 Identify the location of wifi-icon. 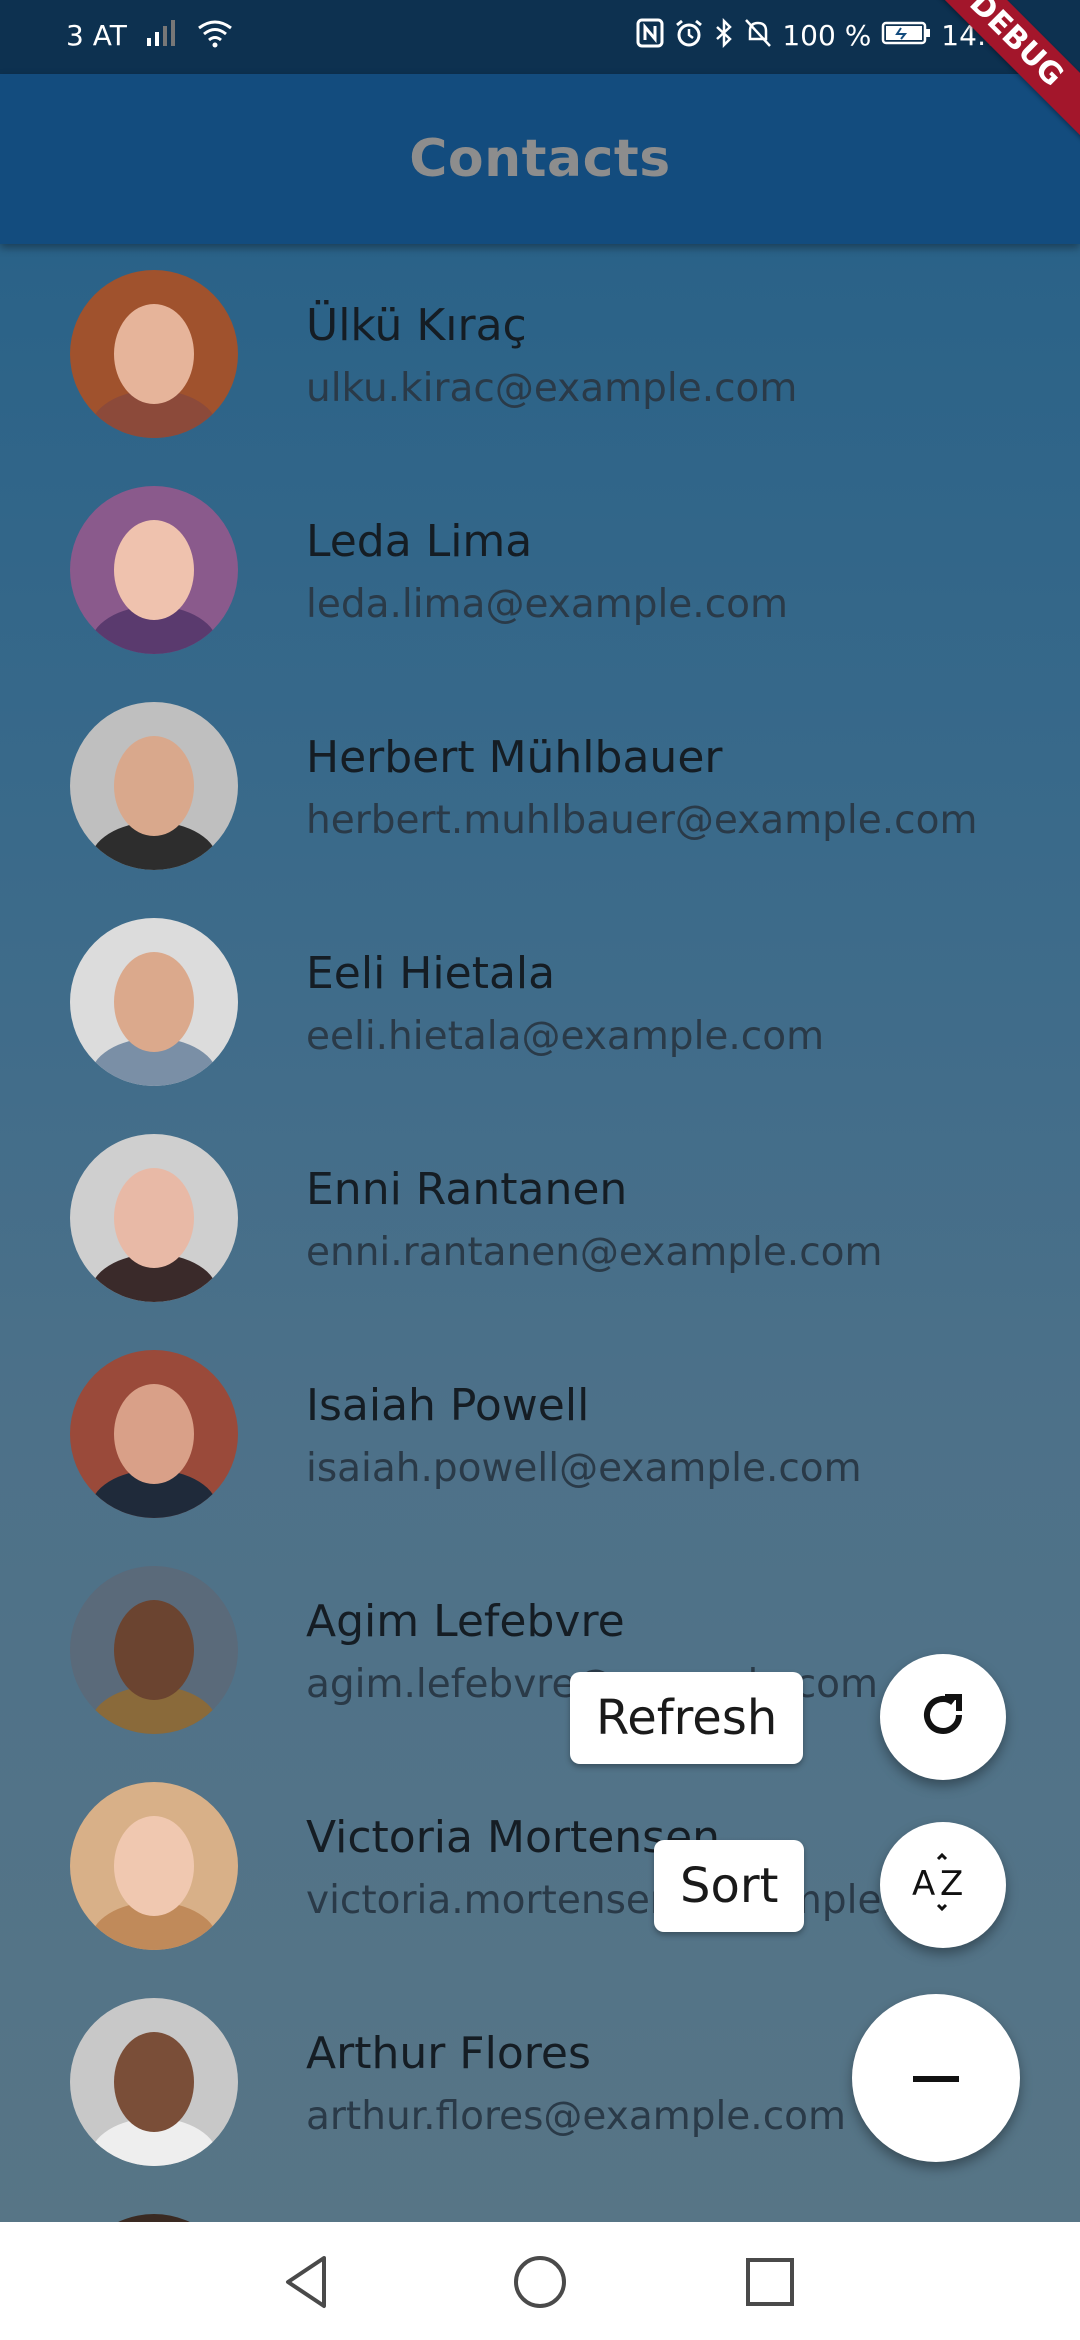
(215, 35).